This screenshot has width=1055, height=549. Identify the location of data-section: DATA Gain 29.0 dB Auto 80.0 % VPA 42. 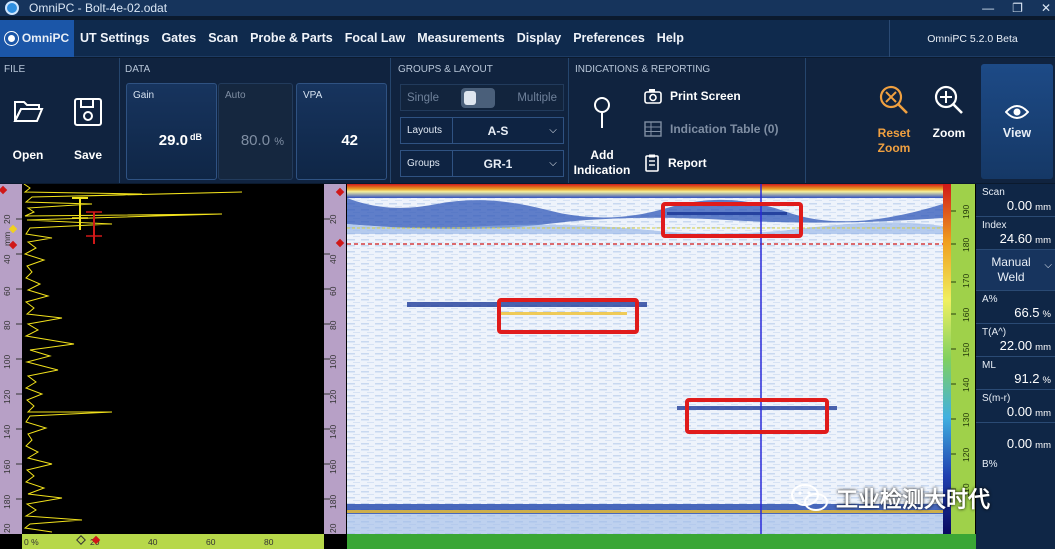
(256, 120).